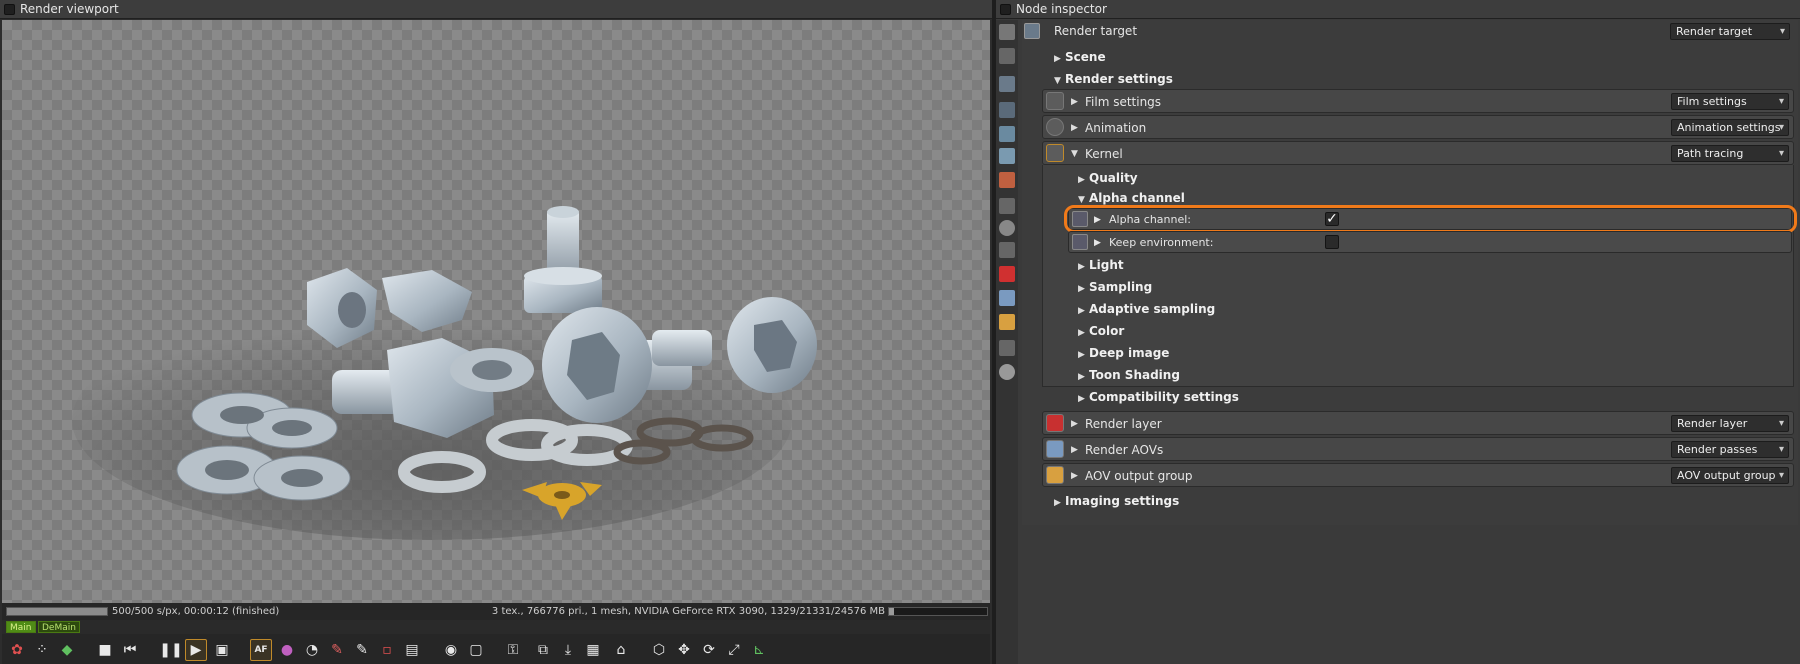  Describe the element at coordinates (734, 650) in the screenshot. I see `zoom-icon: ⤢` at that location.